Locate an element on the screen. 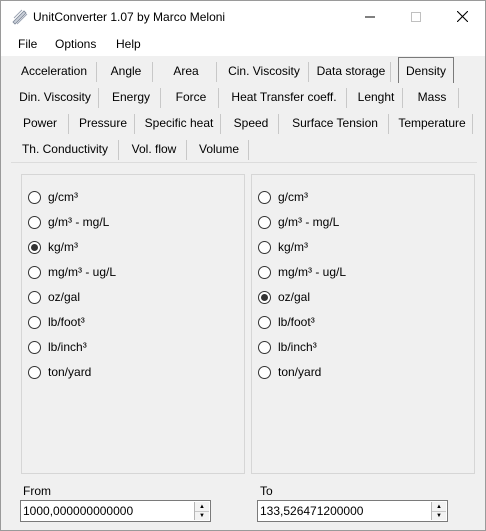  menu-file: File is located at coordinates (27, 44).